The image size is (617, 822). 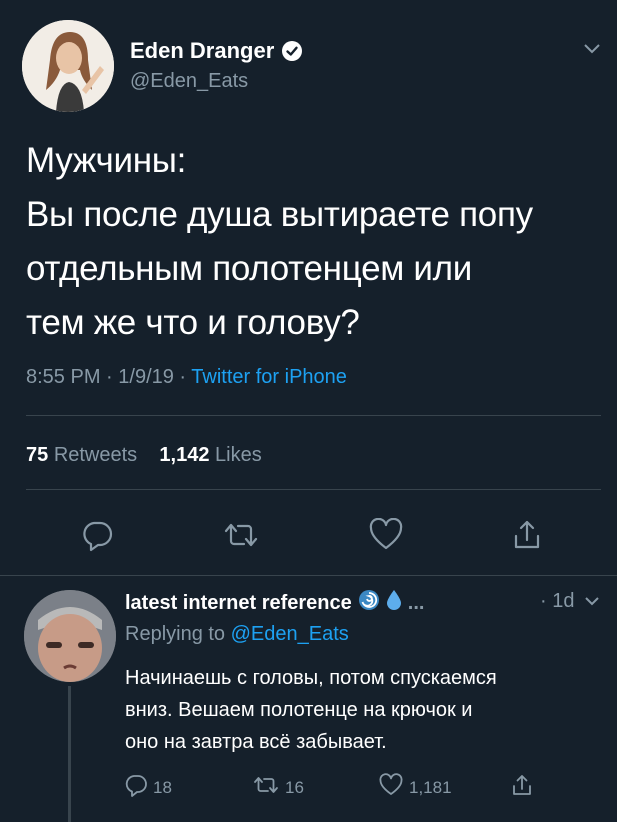 What do you see at coordinates (249, 268) in the screenshot?
I see `tweet-text-line: отдельным полотенцем или` at bounding box center [249, 268].